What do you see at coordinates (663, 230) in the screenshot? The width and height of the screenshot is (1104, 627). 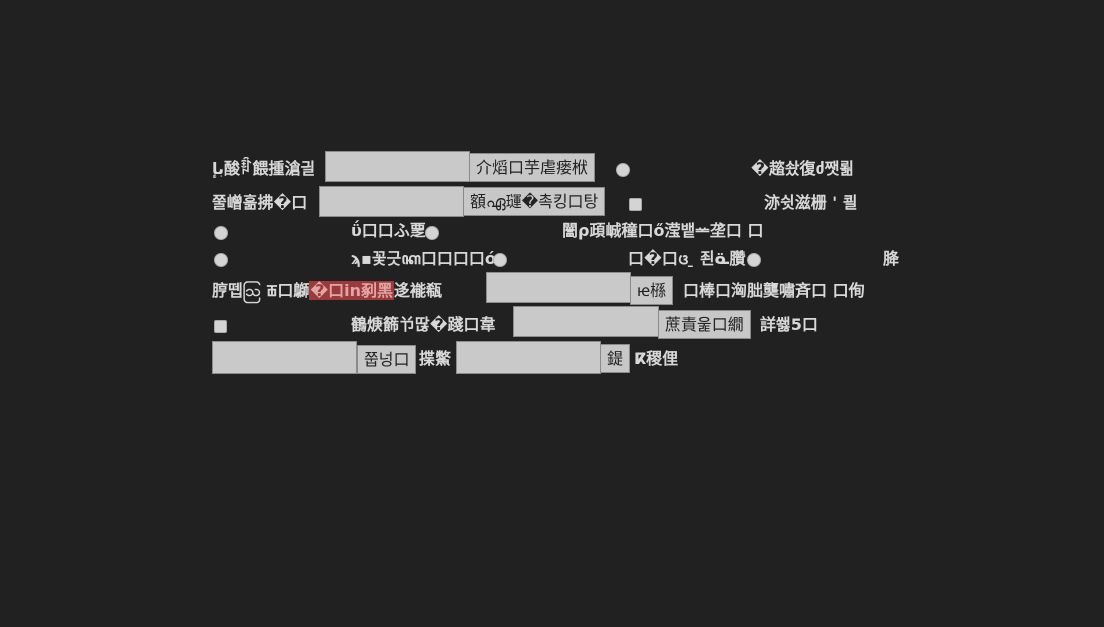 I see `row3-label-b: 闣ρ頙峸穜口ő滢뱉ᆇ垄口 口` at bounding box center [663, 230].